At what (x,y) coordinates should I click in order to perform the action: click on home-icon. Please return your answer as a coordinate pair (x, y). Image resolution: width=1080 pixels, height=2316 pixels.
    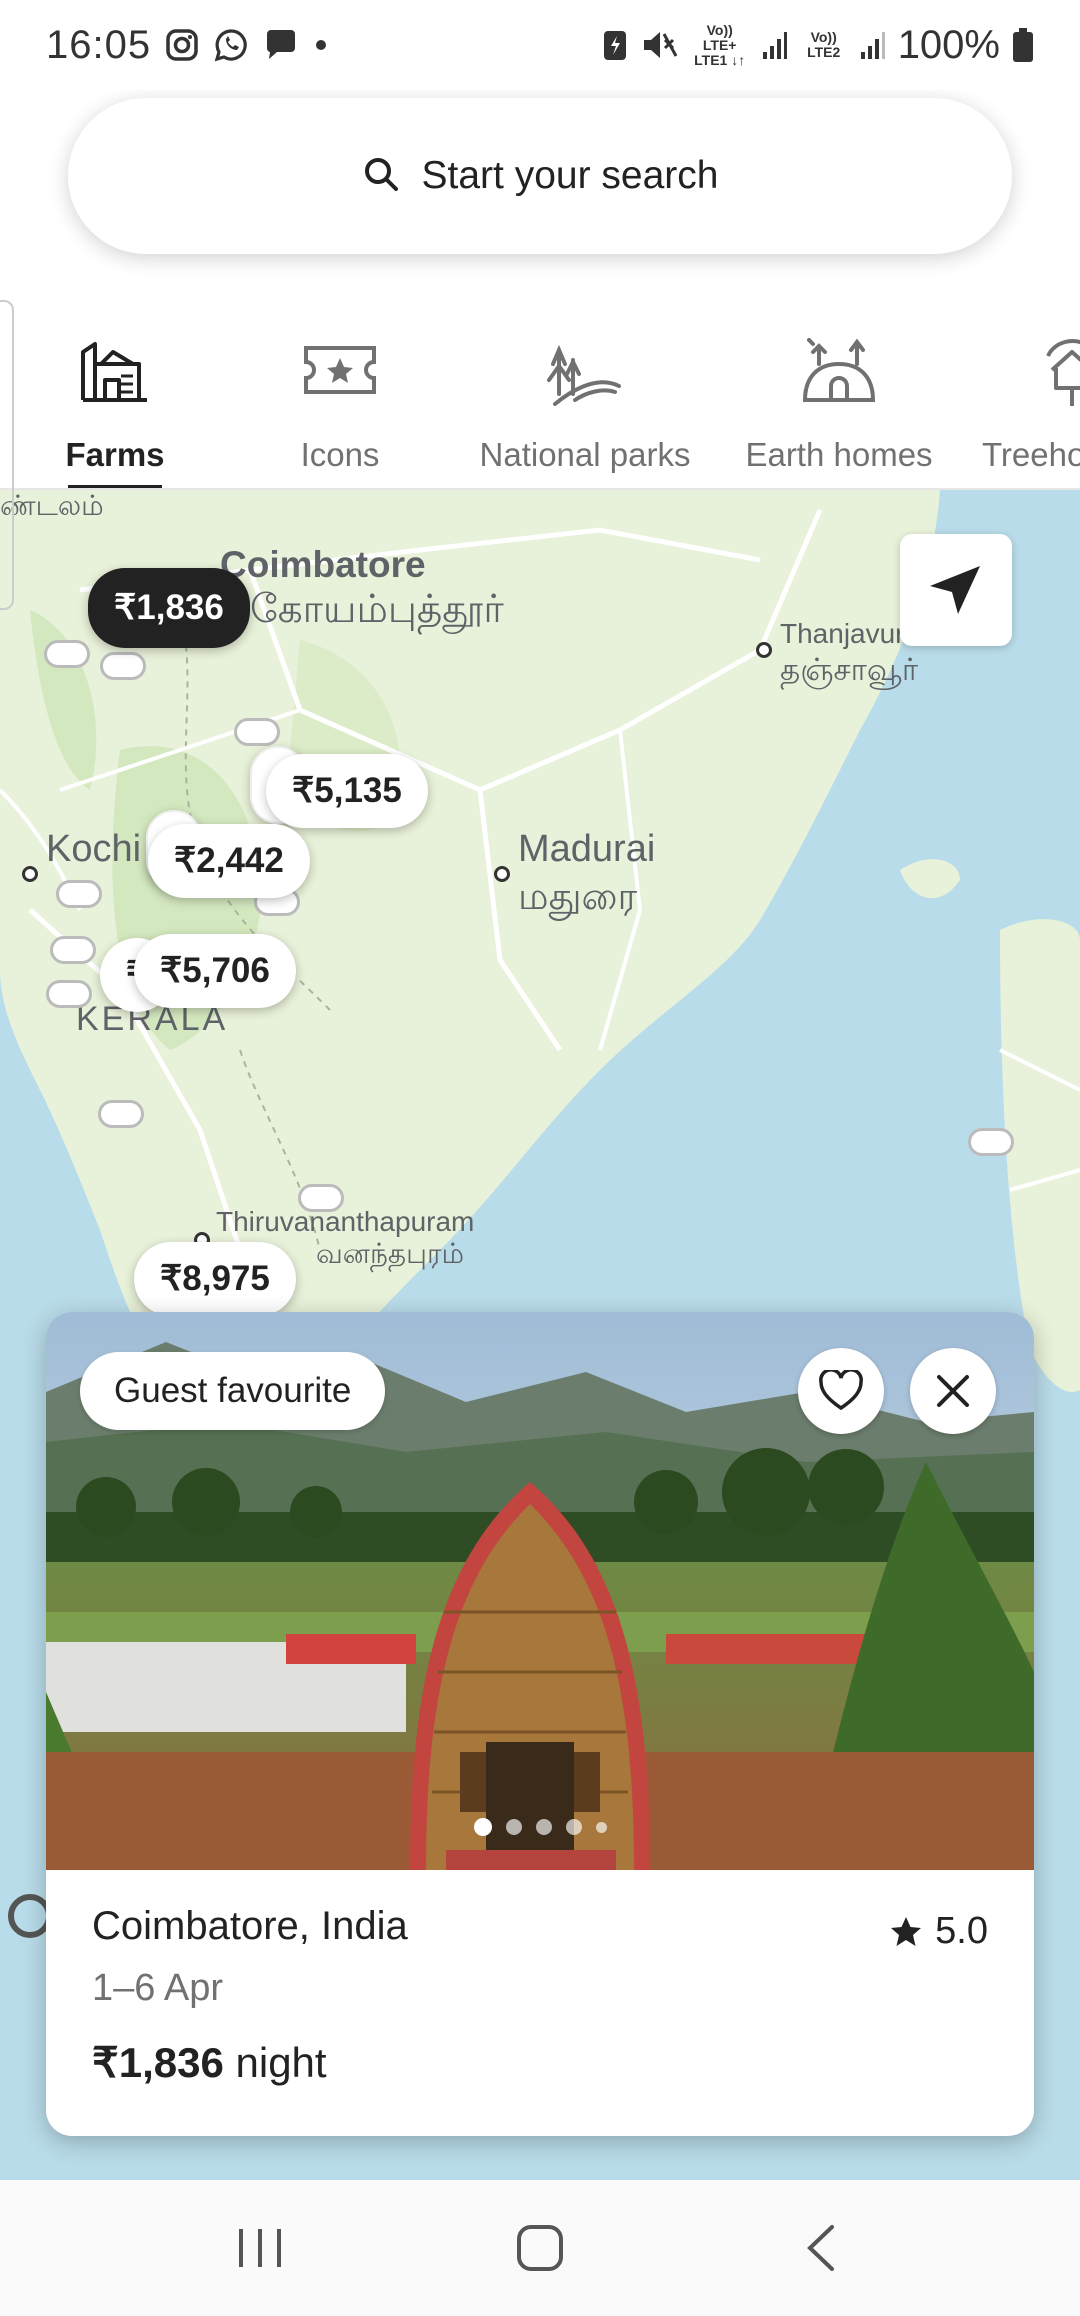
    Looking at the image, I should click on (540, 2248).